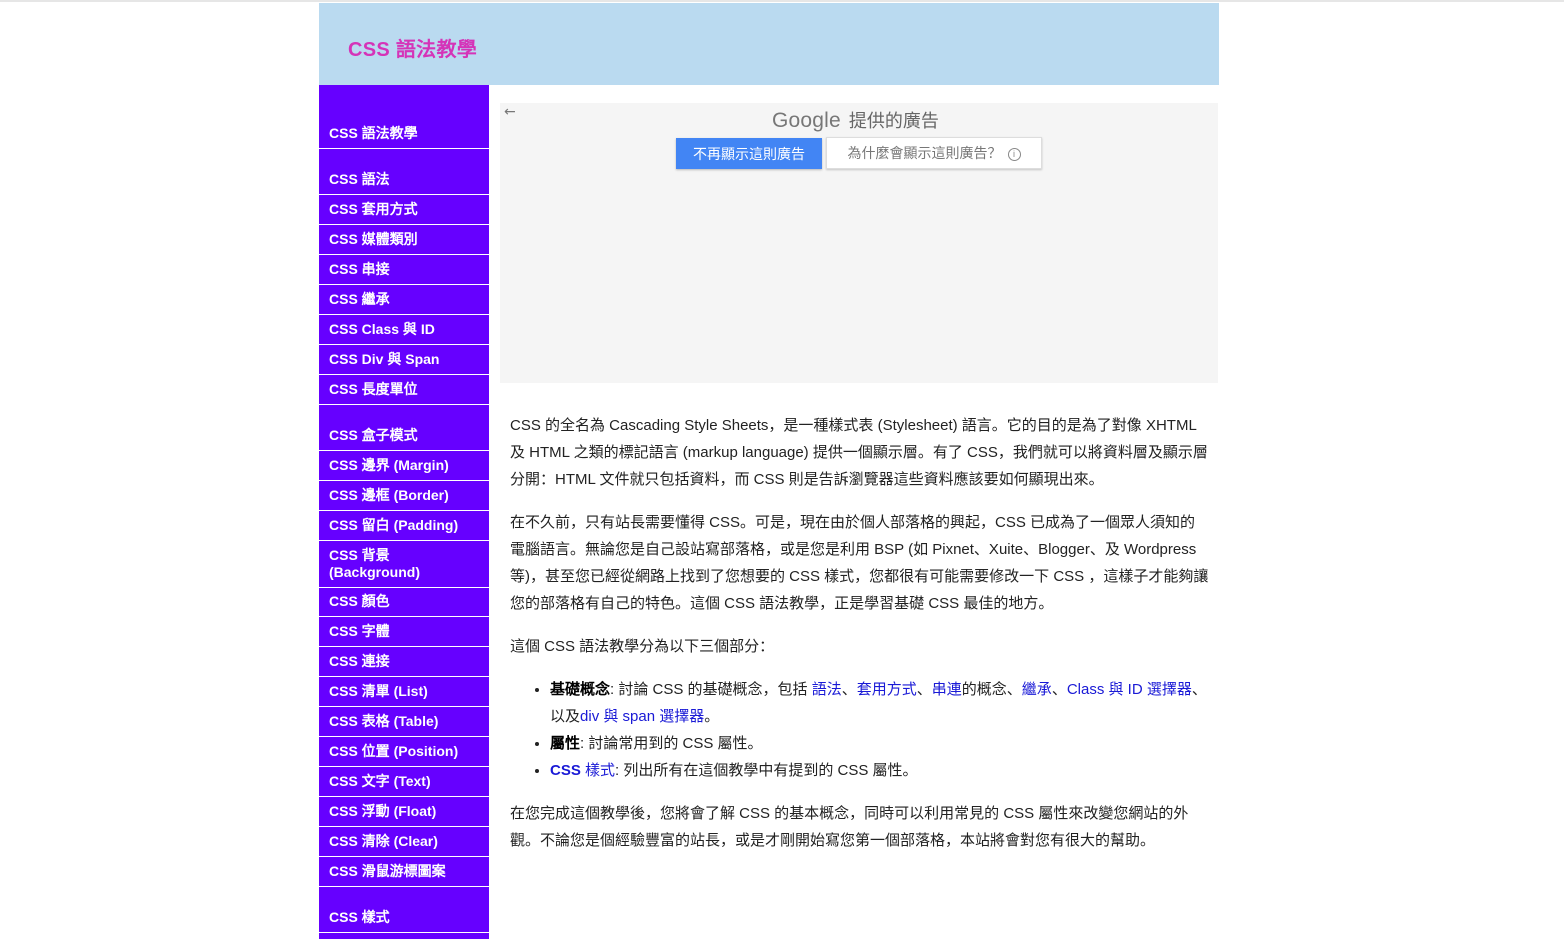  I want to click on back-arrow-icon: ←, so click(510, 112).